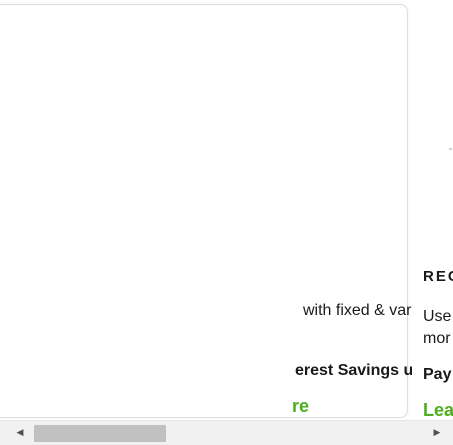 This screenshot has height=445, width=453. I want to click on scroll-right-arrow-icon: ▶, so click(437, 433).